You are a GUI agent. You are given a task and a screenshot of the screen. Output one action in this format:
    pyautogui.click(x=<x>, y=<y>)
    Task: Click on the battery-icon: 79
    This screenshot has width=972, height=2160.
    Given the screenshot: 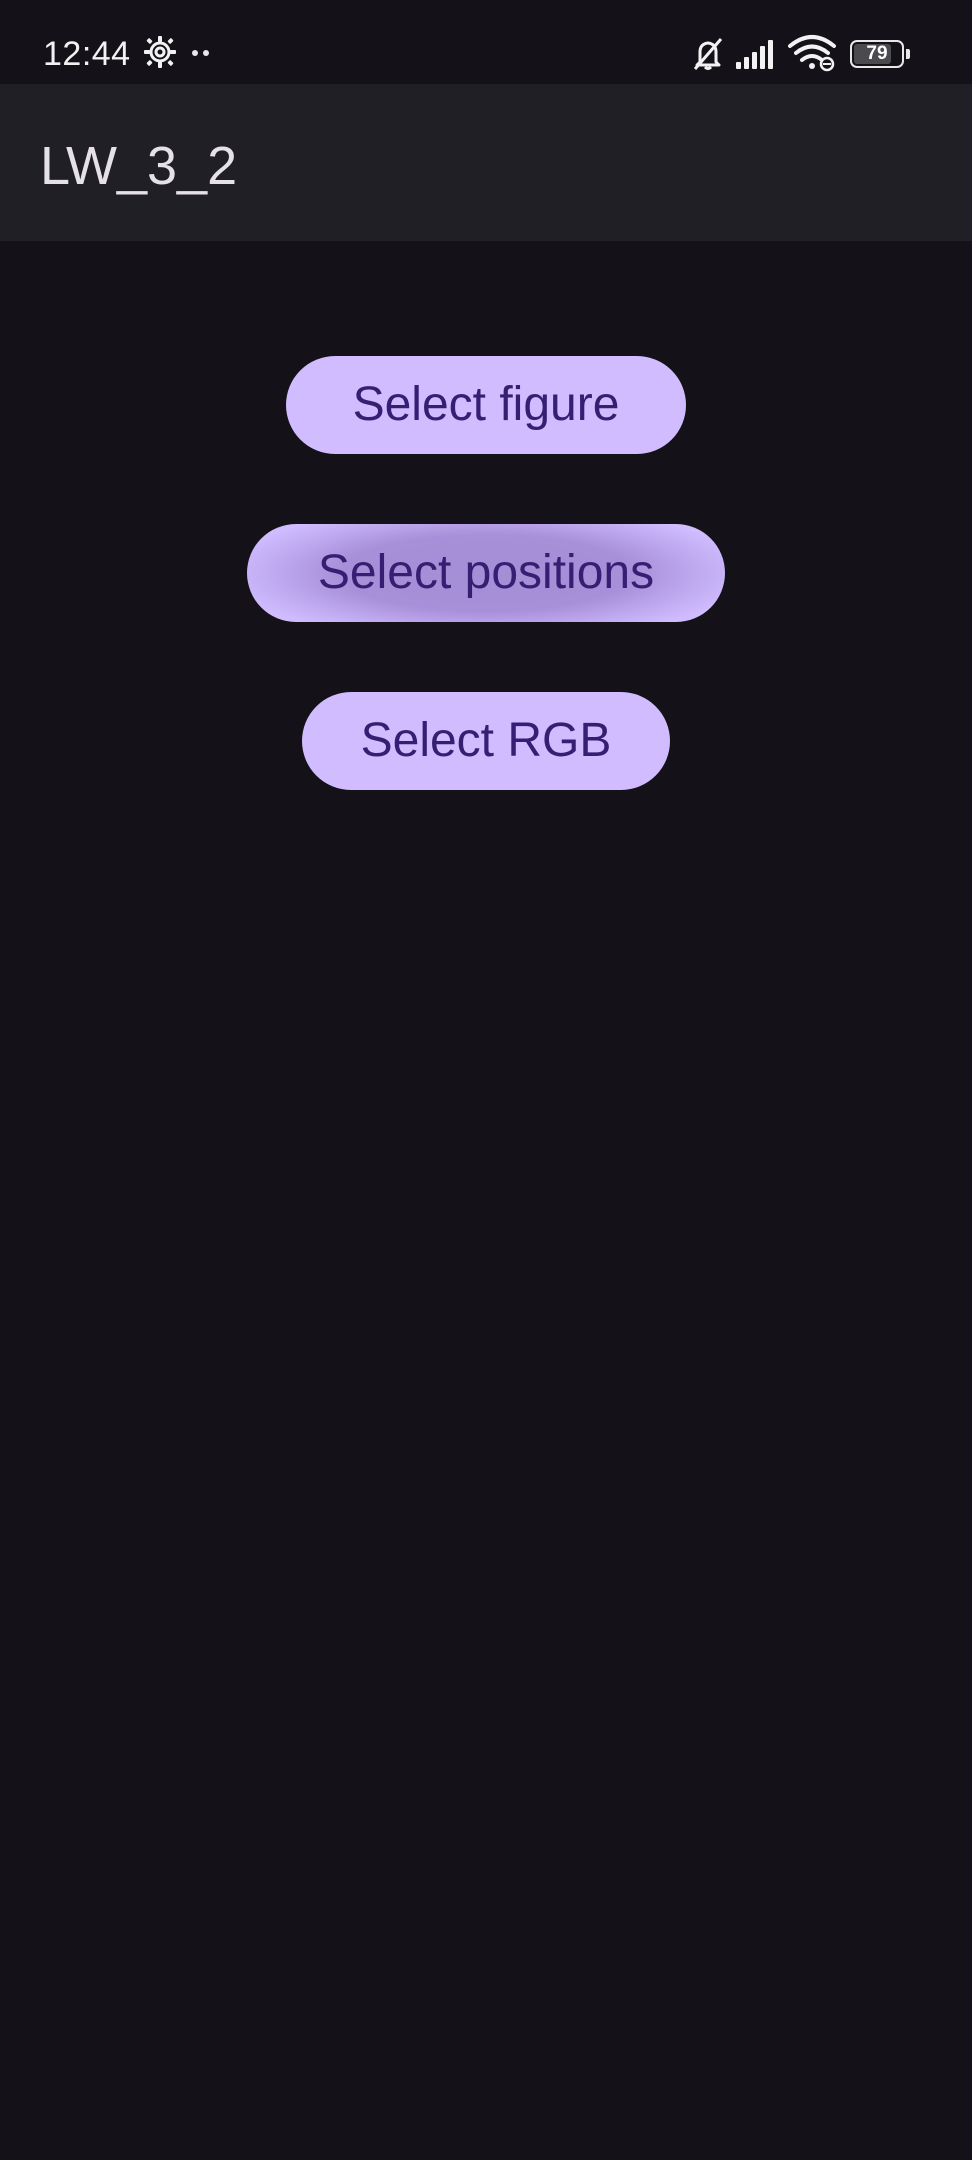 What is the action you would take?
    pyautogui.click(x=880, y=54)
    